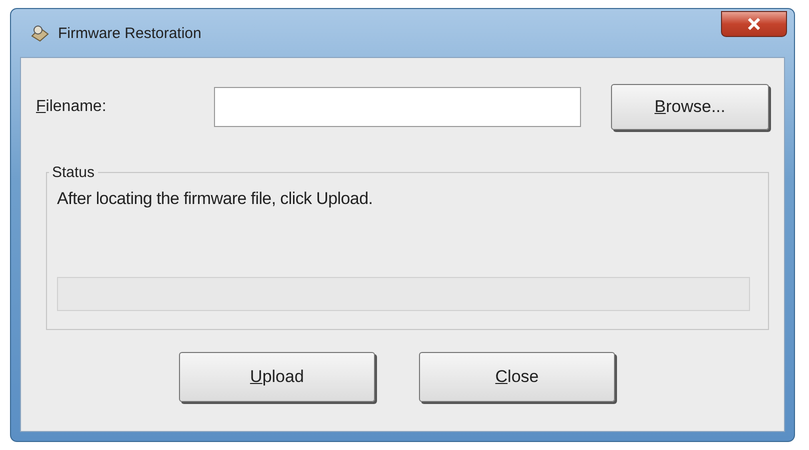 Image resolution: width=809 pixels, height=450 pixels. Describe the element at coordinates (72, 107) in the screenshot. I see `filename-label: Filename:` at that location.